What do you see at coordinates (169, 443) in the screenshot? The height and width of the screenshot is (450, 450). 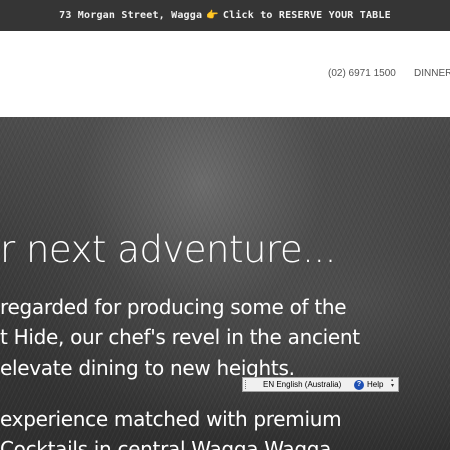 I see `hero-text-line: Cocktails in central Wagga Wagga.` at bounding box center [169, 443].